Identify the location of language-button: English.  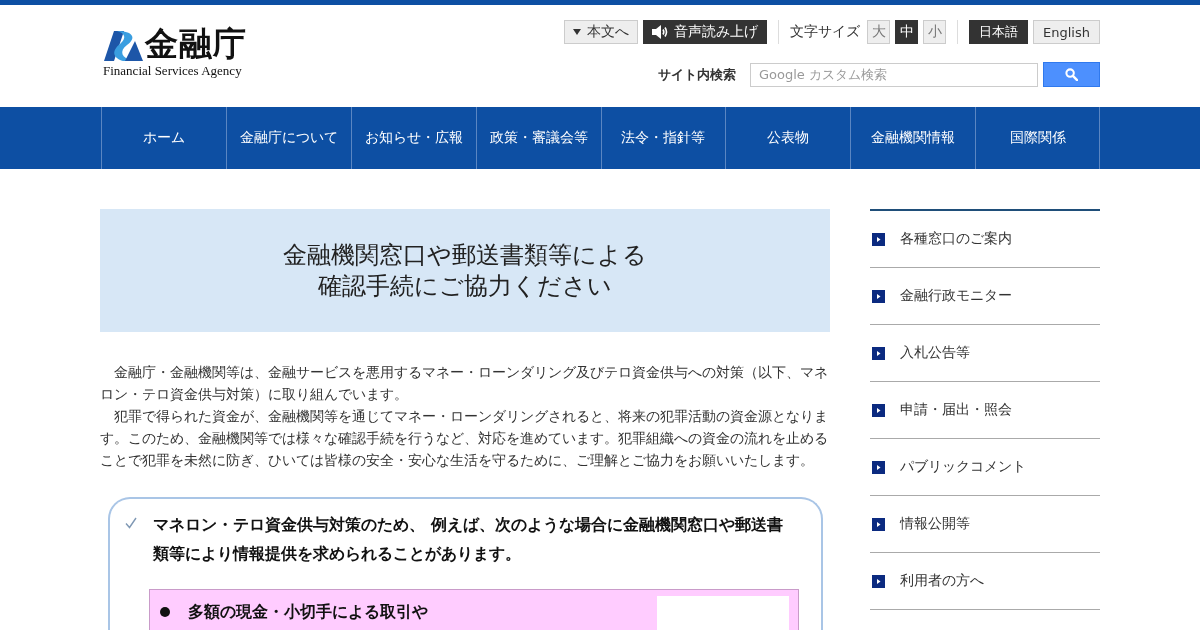
(1066, 32).